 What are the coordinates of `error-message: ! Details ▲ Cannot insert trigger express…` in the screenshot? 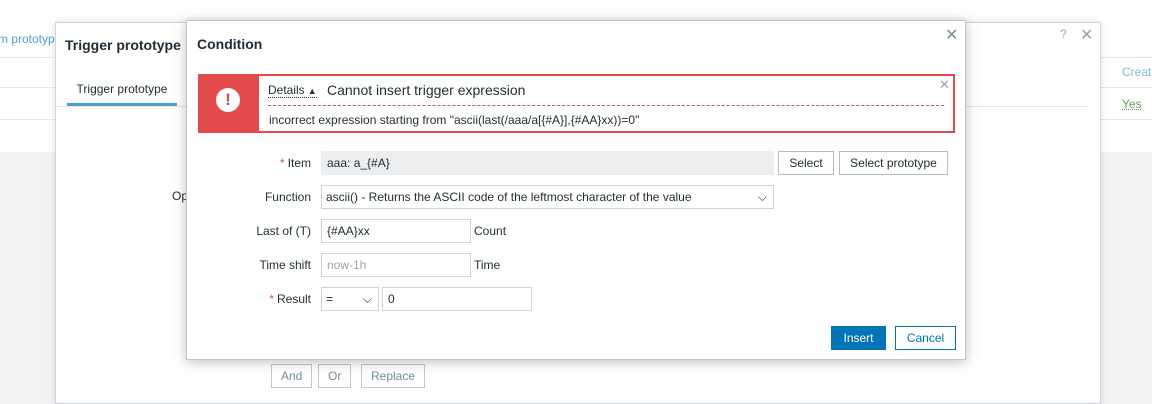 It's located at (576, 103).